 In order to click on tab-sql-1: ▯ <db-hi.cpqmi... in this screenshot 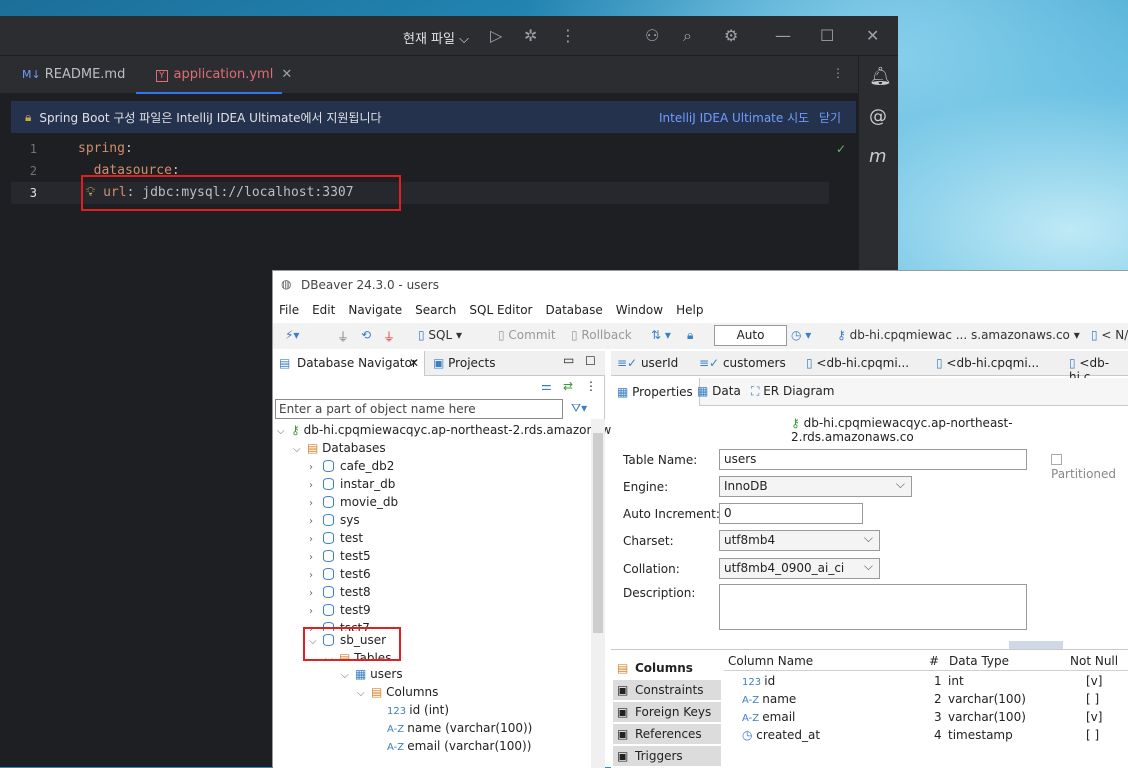, I will do `click(857, 363)`.